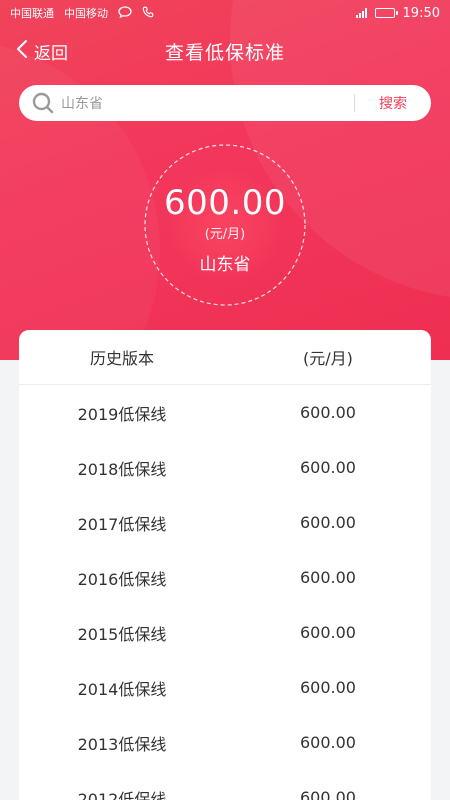 The height and width of the screenshot is (800, 450). What do you see at coordinates (122, 634) in the screenshot?
I see `row-year: 2015低保线` at bounding box center [122, 634].